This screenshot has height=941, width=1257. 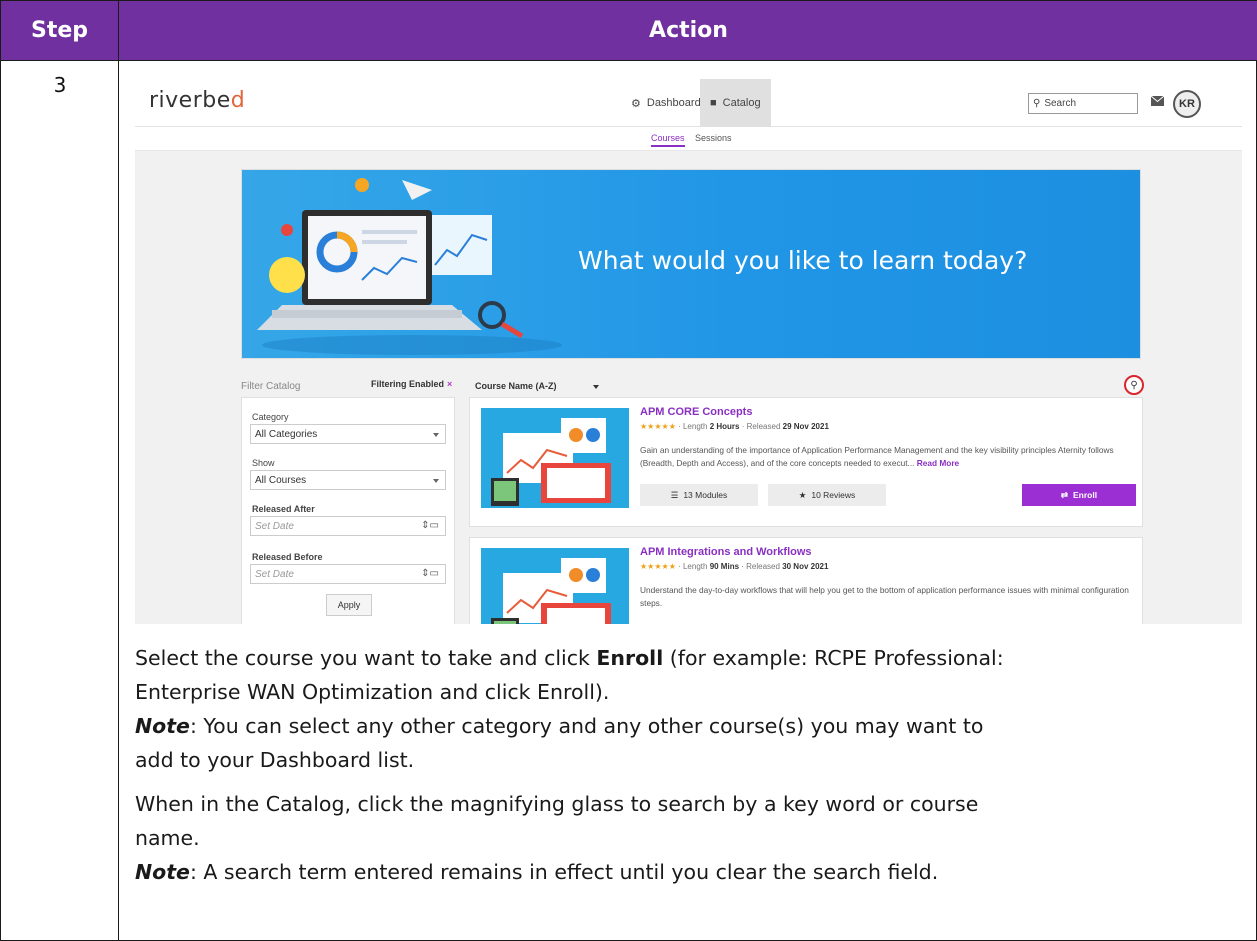 I want to click on reviews-button: ★ 10 Reviews, so click(x=827, y=495).